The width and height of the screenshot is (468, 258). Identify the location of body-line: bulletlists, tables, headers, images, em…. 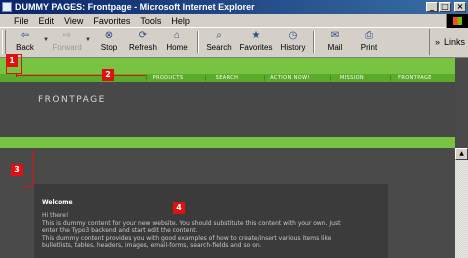
(152, 245).